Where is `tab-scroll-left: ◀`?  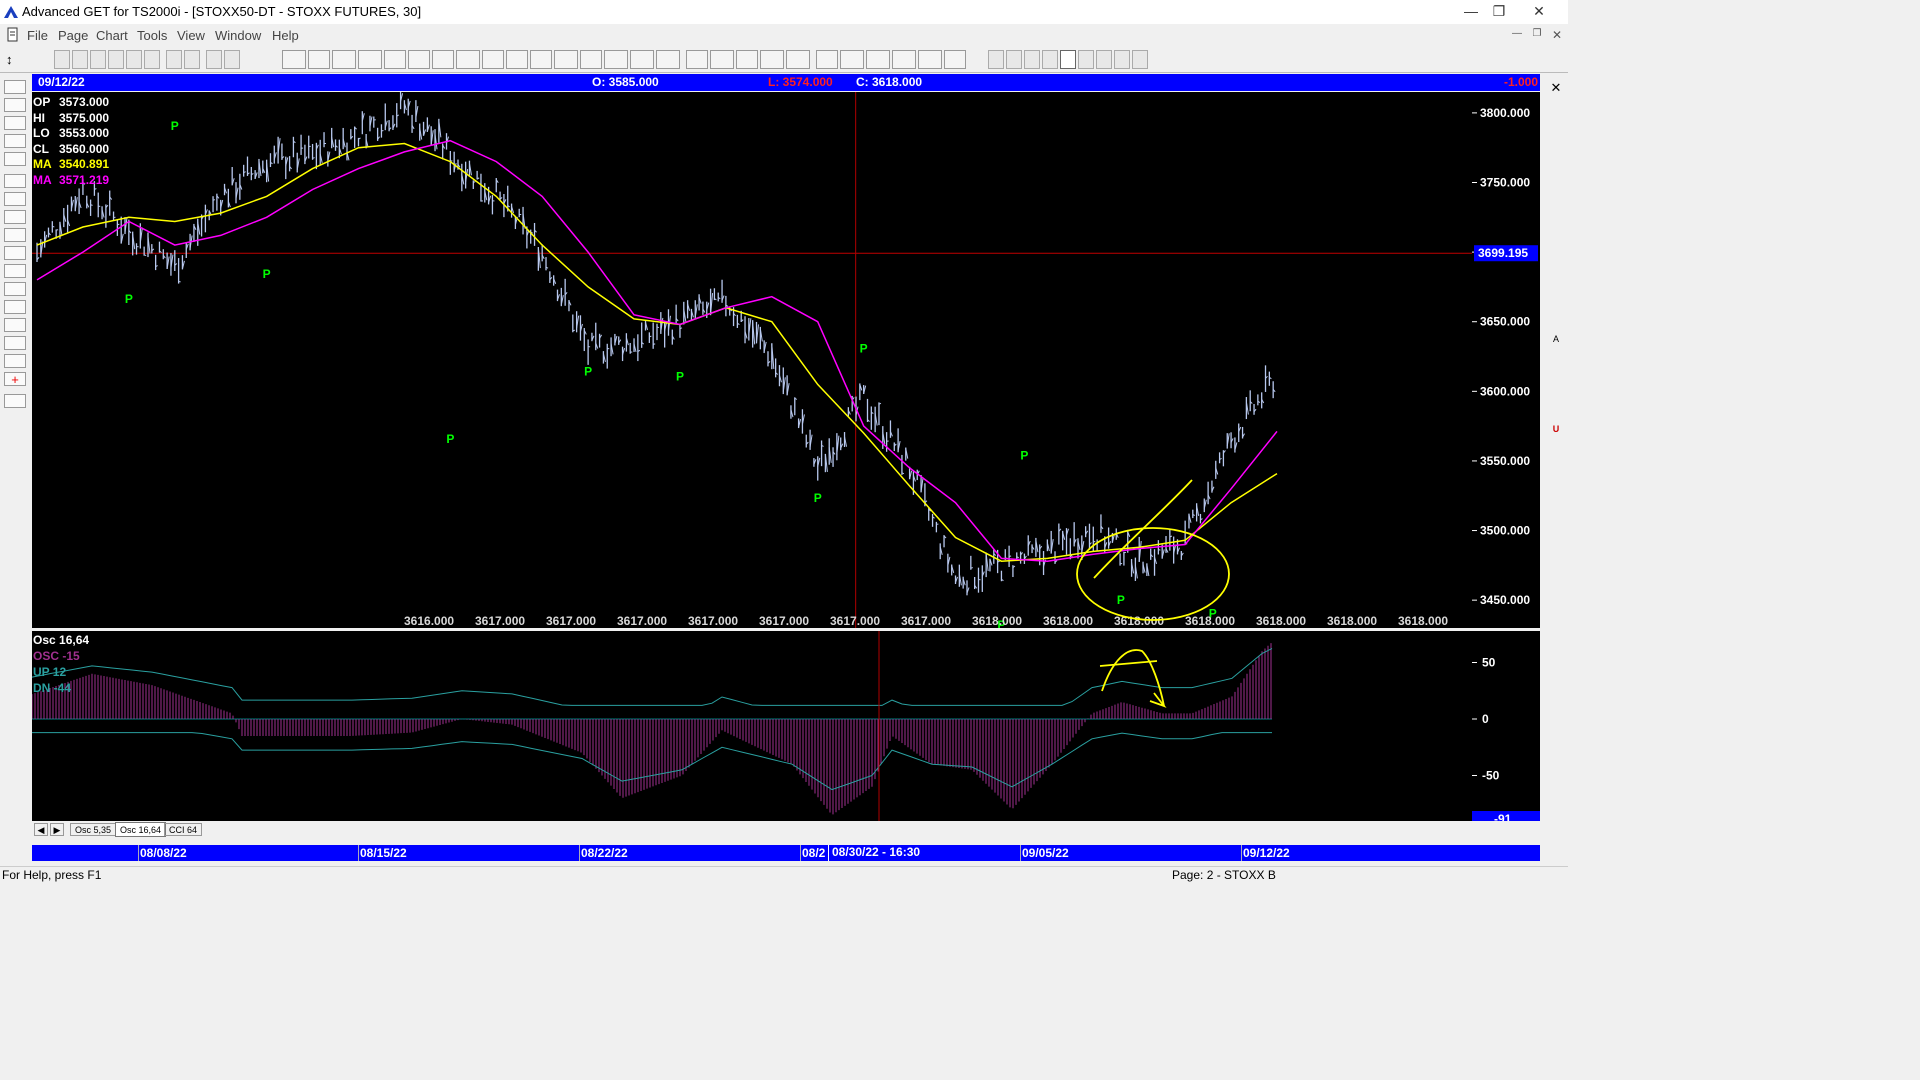 tab-scroll-left: ◀ is located at coordinates (41, 829).